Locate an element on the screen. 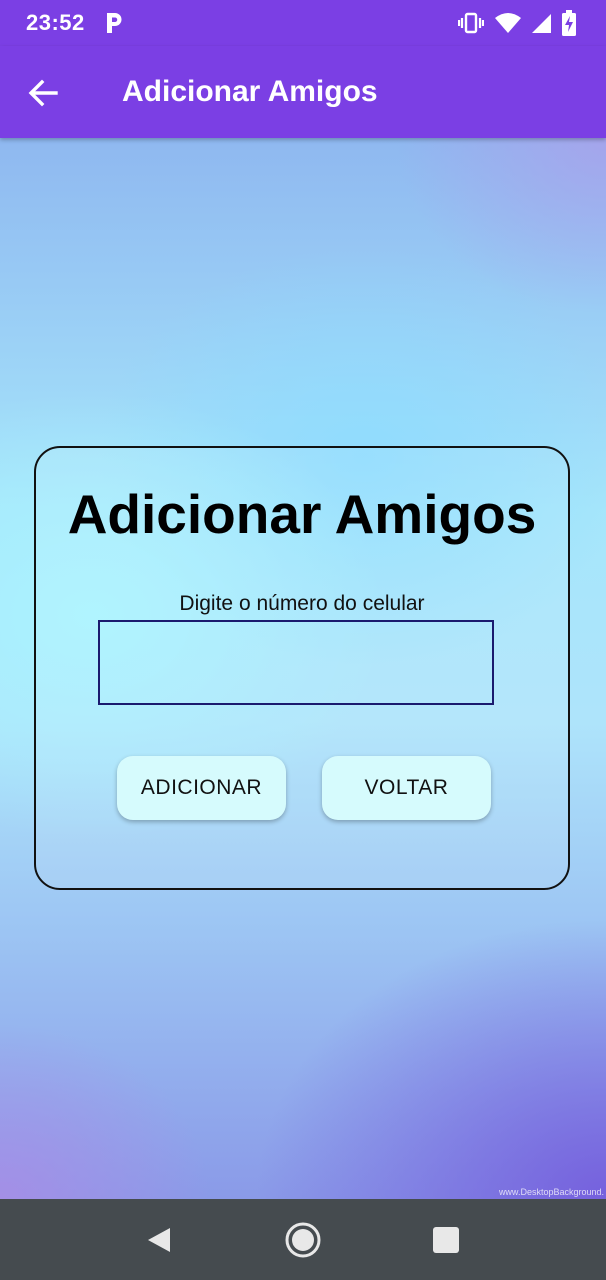  status-bar: 23:52 is located at coordinates (303, 23).